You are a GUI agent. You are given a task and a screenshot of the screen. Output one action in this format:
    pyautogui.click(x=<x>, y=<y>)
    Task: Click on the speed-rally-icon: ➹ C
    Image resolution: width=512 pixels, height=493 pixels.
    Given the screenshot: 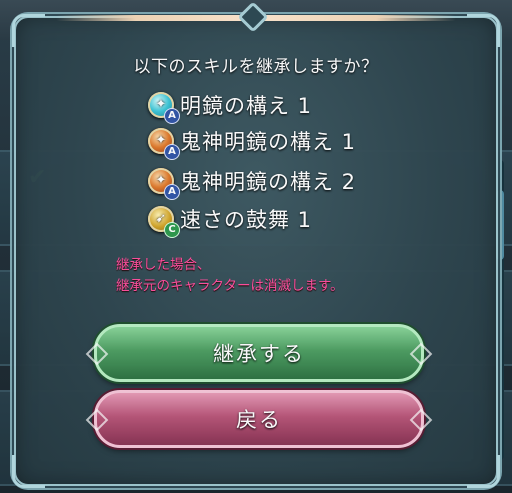 What is the action you would take?
    pyautogui.click(x=164, y=222)
    